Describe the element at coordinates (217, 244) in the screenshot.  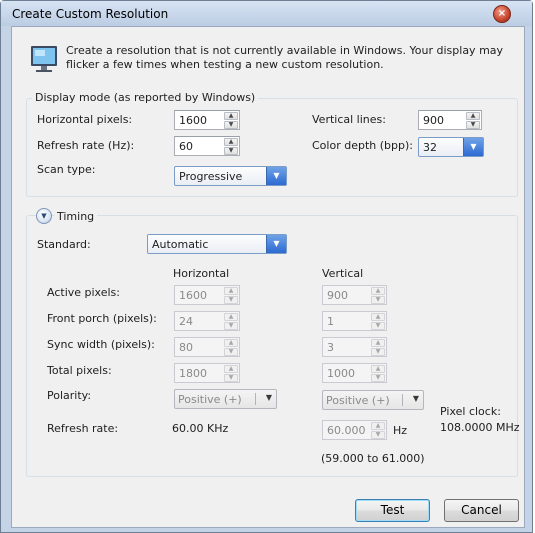
I see `standard-select: Automatic ▼` at that location.